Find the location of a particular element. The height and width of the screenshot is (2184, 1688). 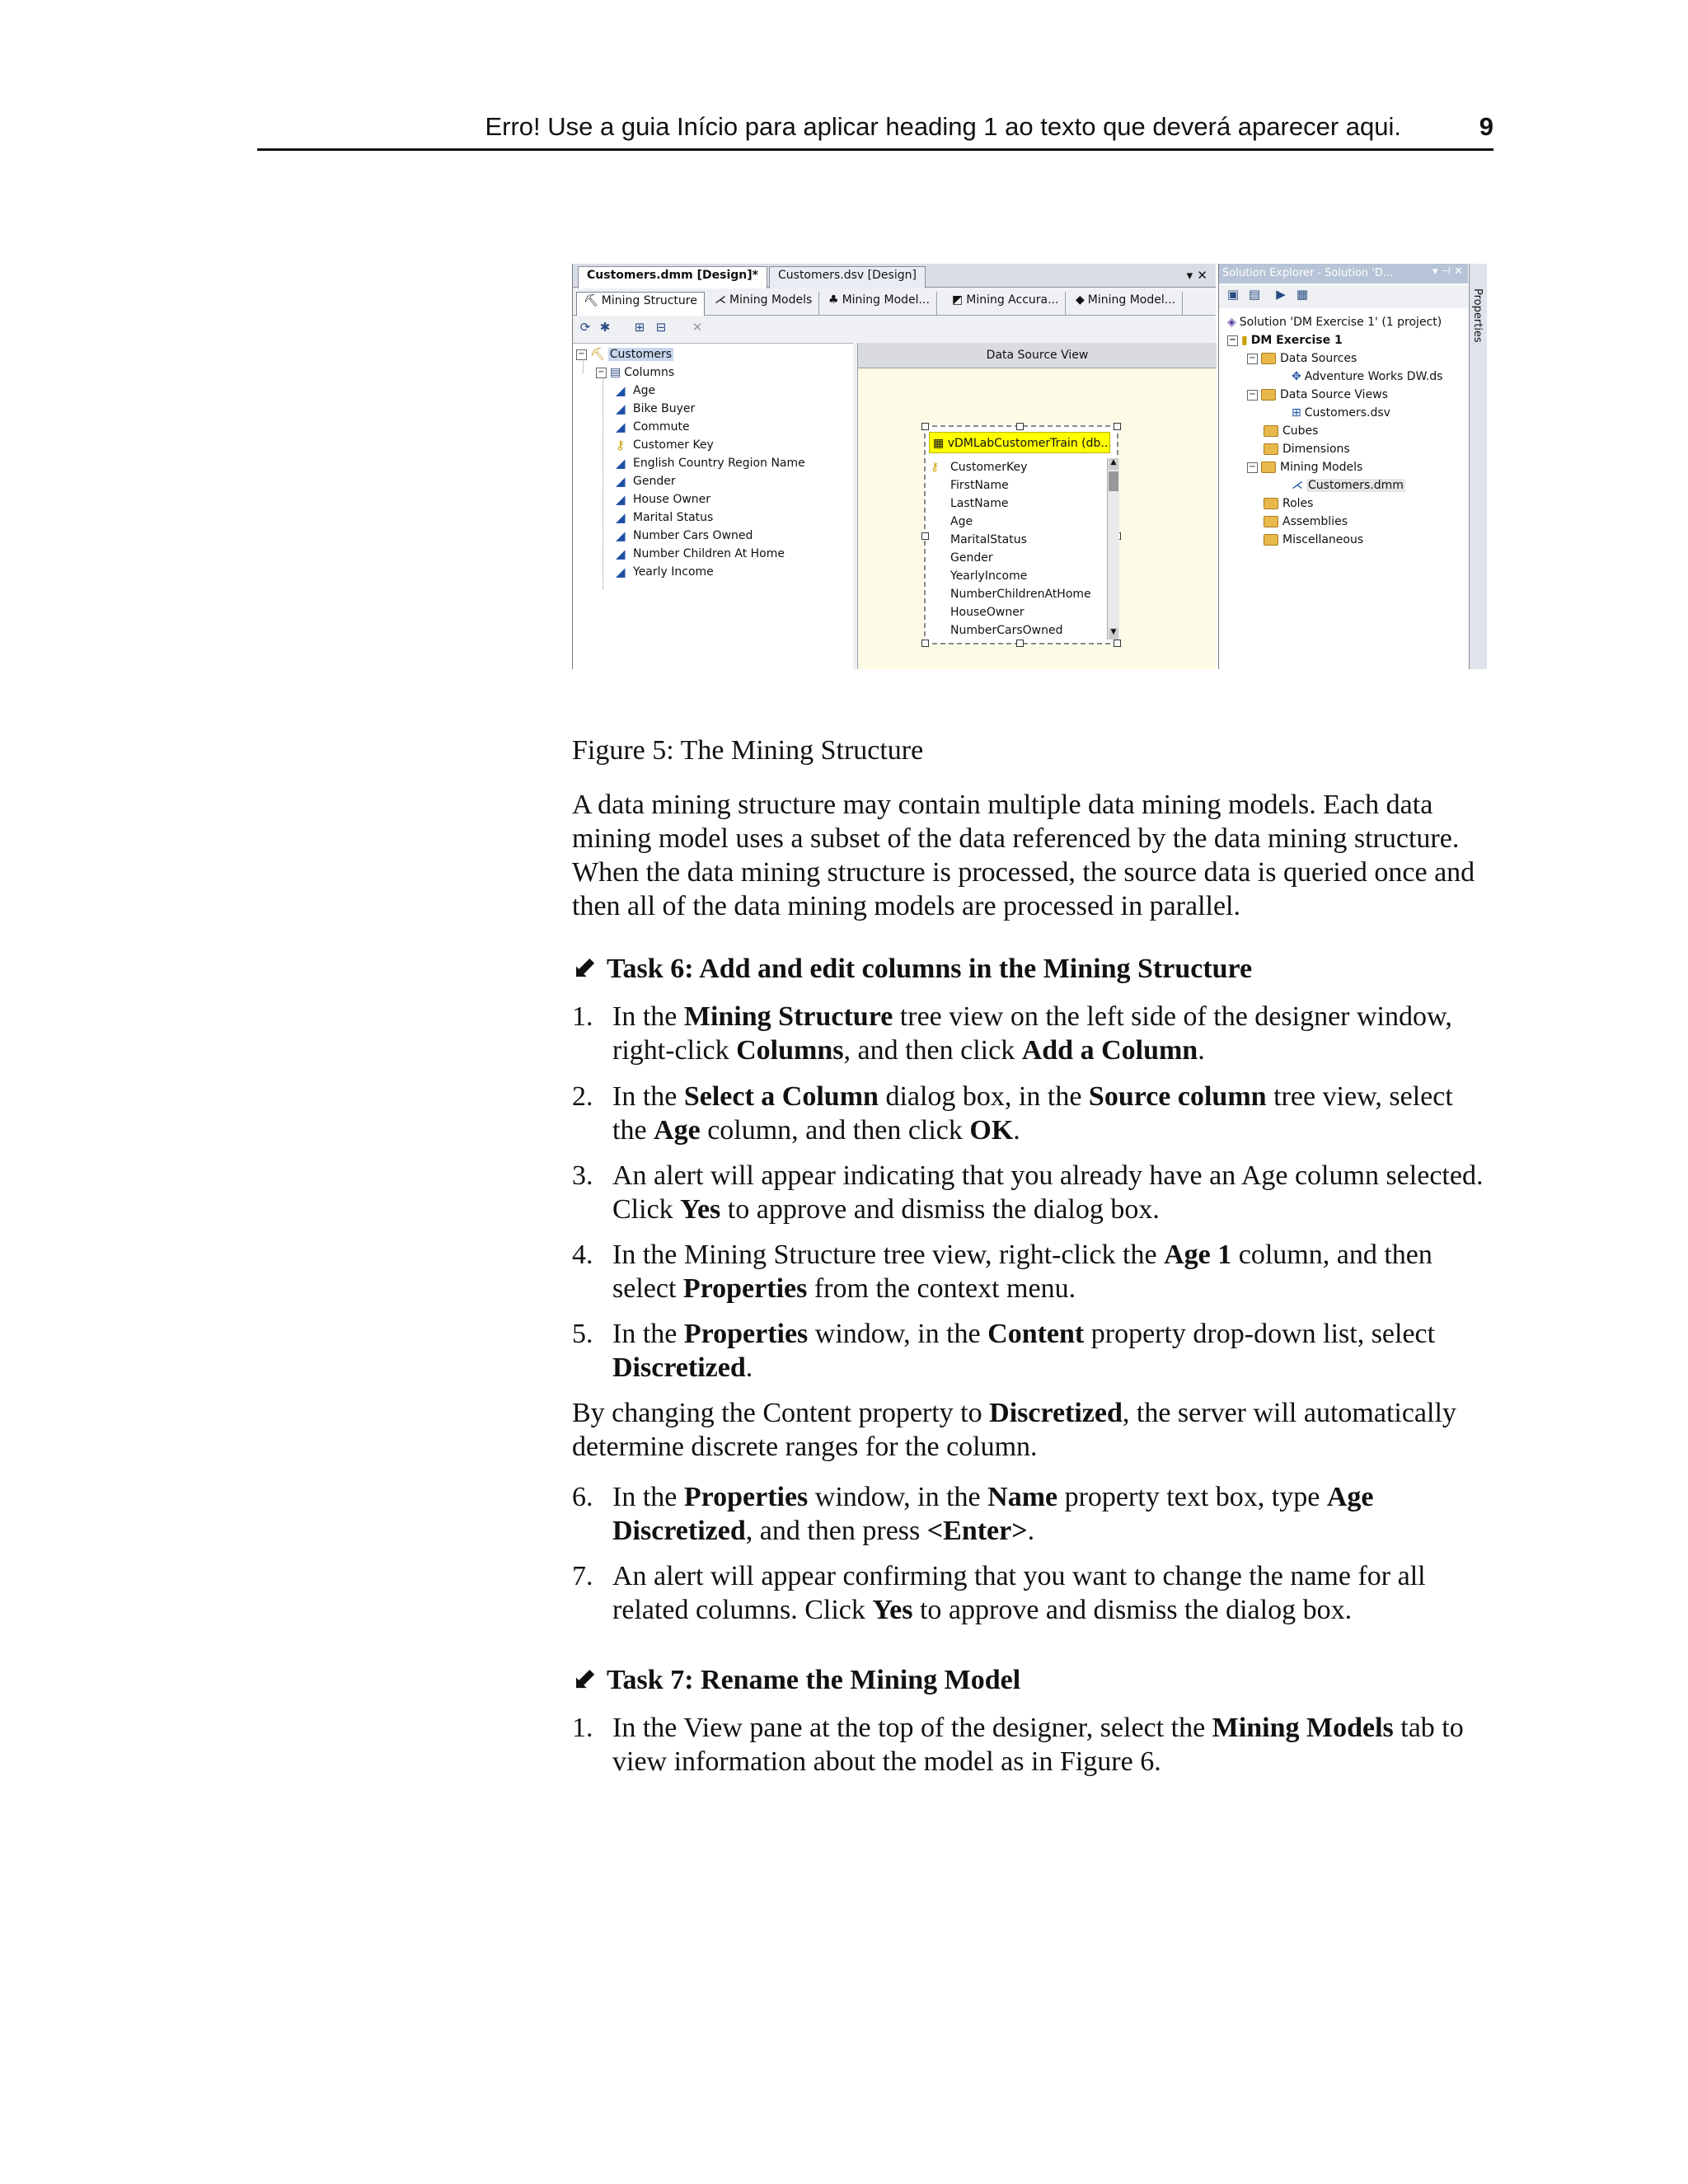

project-node: − ▮ DM Exercise 1 is located at coordinates (1285, 340).